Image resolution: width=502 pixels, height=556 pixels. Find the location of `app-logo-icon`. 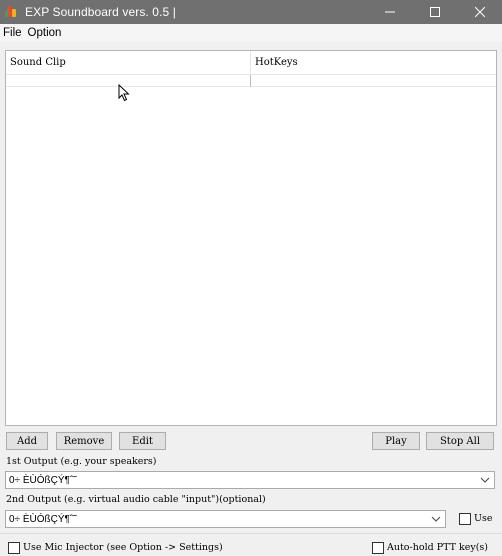

app-logo-icon is located at coordinates (12, 12).